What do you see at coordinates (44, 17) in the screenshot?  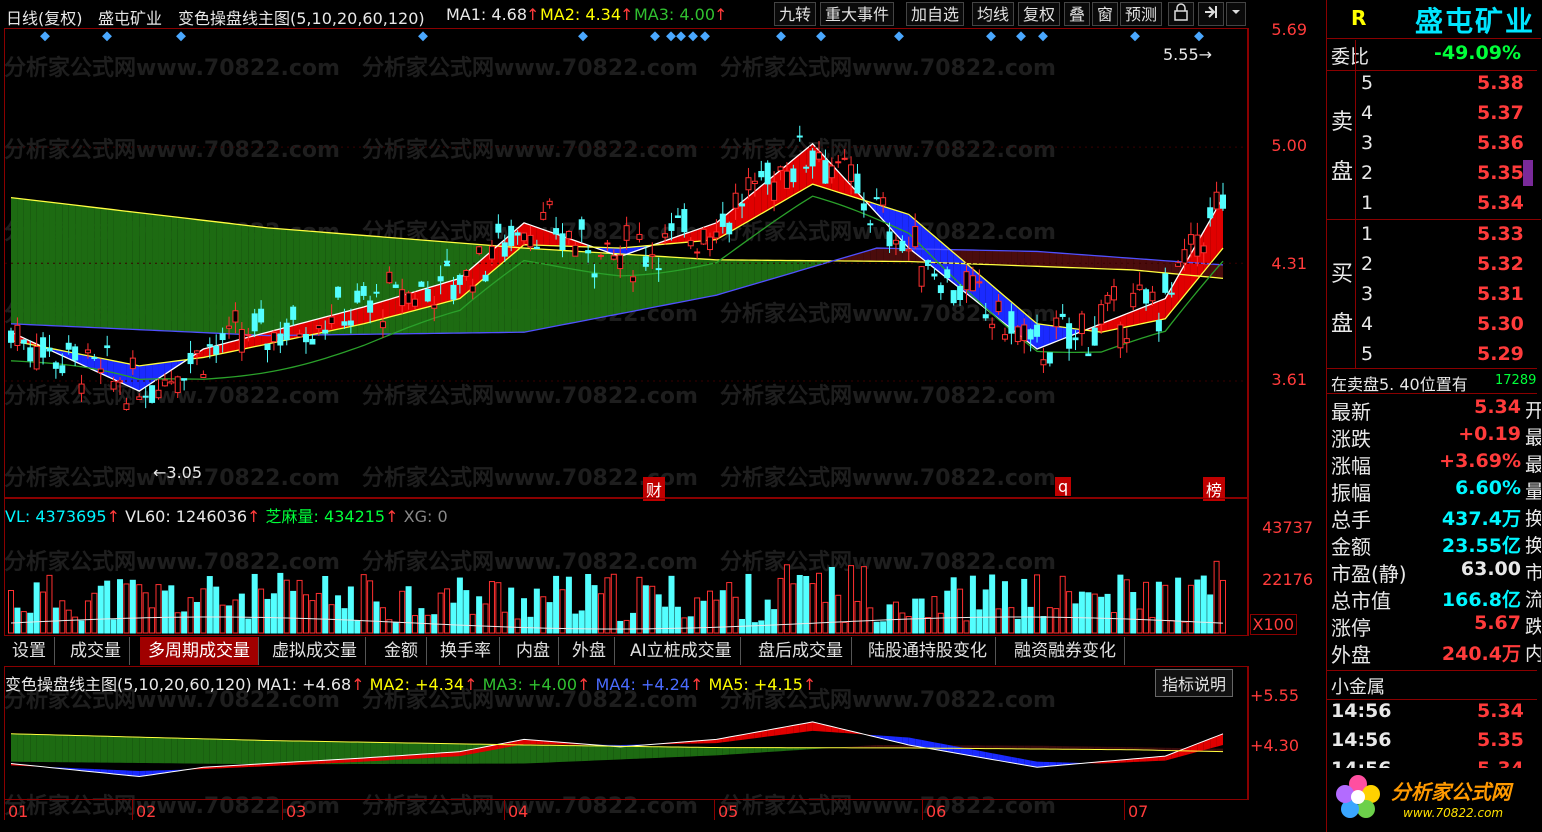 I see `period-label: 日线(复权)` at bounding box center [44, 17].